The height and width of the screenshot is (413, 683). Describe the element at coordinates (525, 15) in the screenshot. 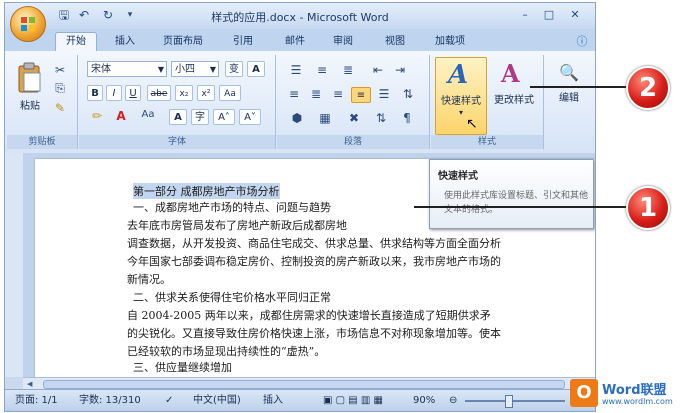

I see `minimize-button: –` at that location.